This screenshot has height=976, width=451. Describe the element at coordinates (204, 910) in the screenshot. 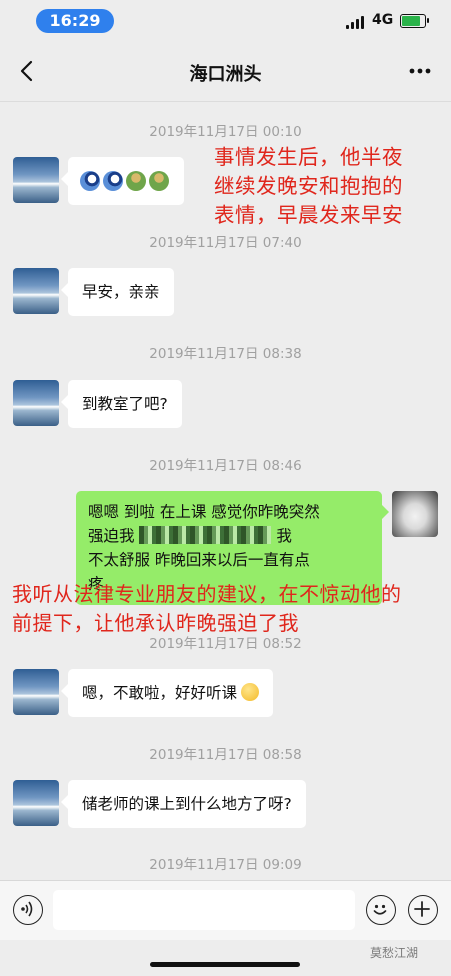

I see `message-input` at that location.